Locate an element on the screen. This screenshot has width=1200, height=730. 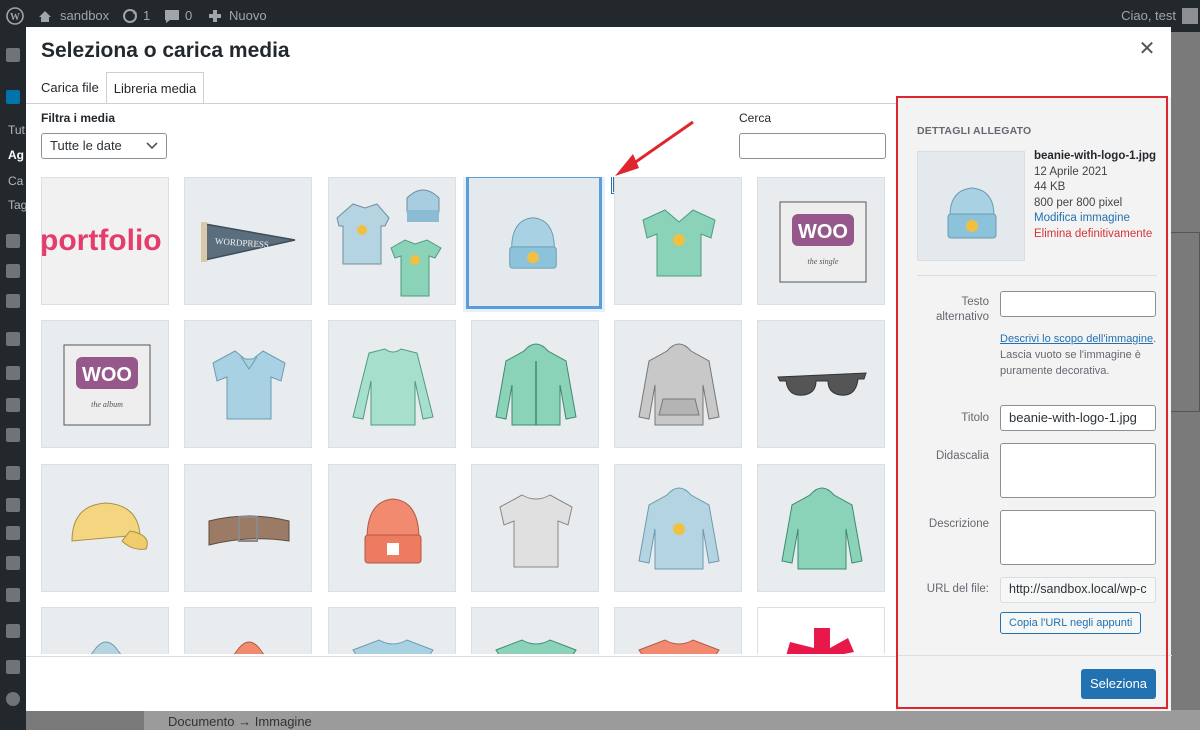
date-filter-select: Tutte le date is located at coordinates (104, 146).